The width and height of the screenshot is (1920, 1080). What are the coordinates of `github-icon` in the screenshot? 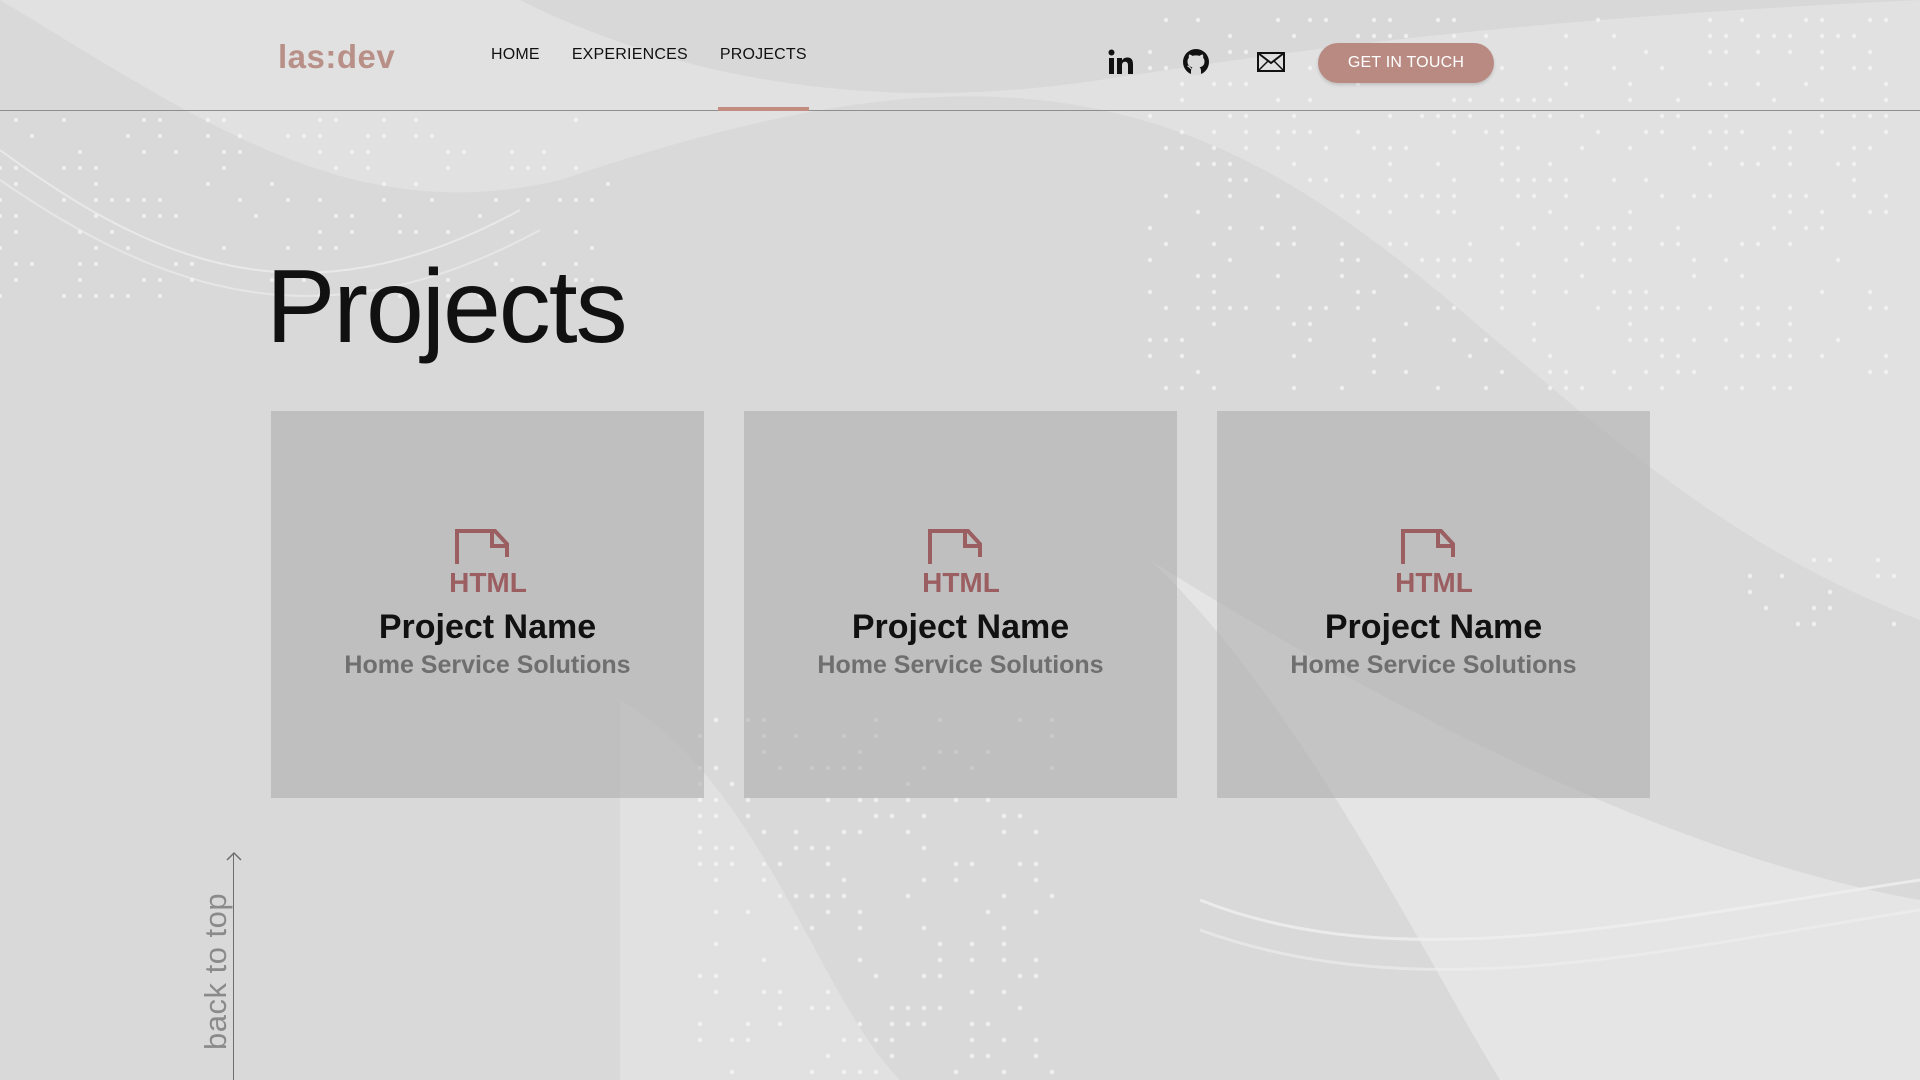 It's located at (1196, 62).